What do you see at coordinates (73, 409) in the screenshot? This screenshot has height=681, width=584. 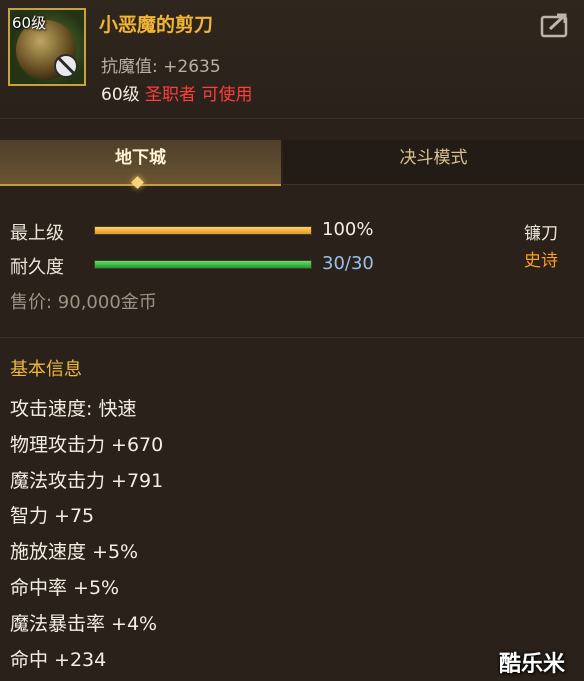 I see `attribute-row: 攻击速度: 快速` at bounding box center [73, 409].